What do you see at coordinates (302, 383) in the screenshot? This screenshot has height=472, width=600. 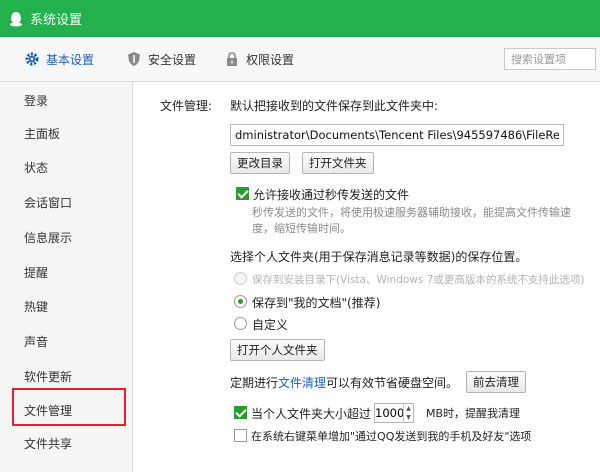 I see `file-cleanup-link: 文件清理` at bounding box center [302, 383].